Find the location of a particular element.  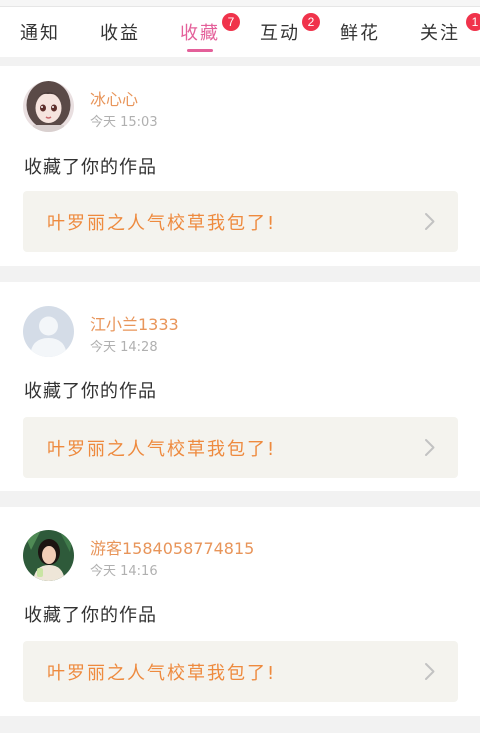

tab-label: 收益 is located at coordinates (120, 33).